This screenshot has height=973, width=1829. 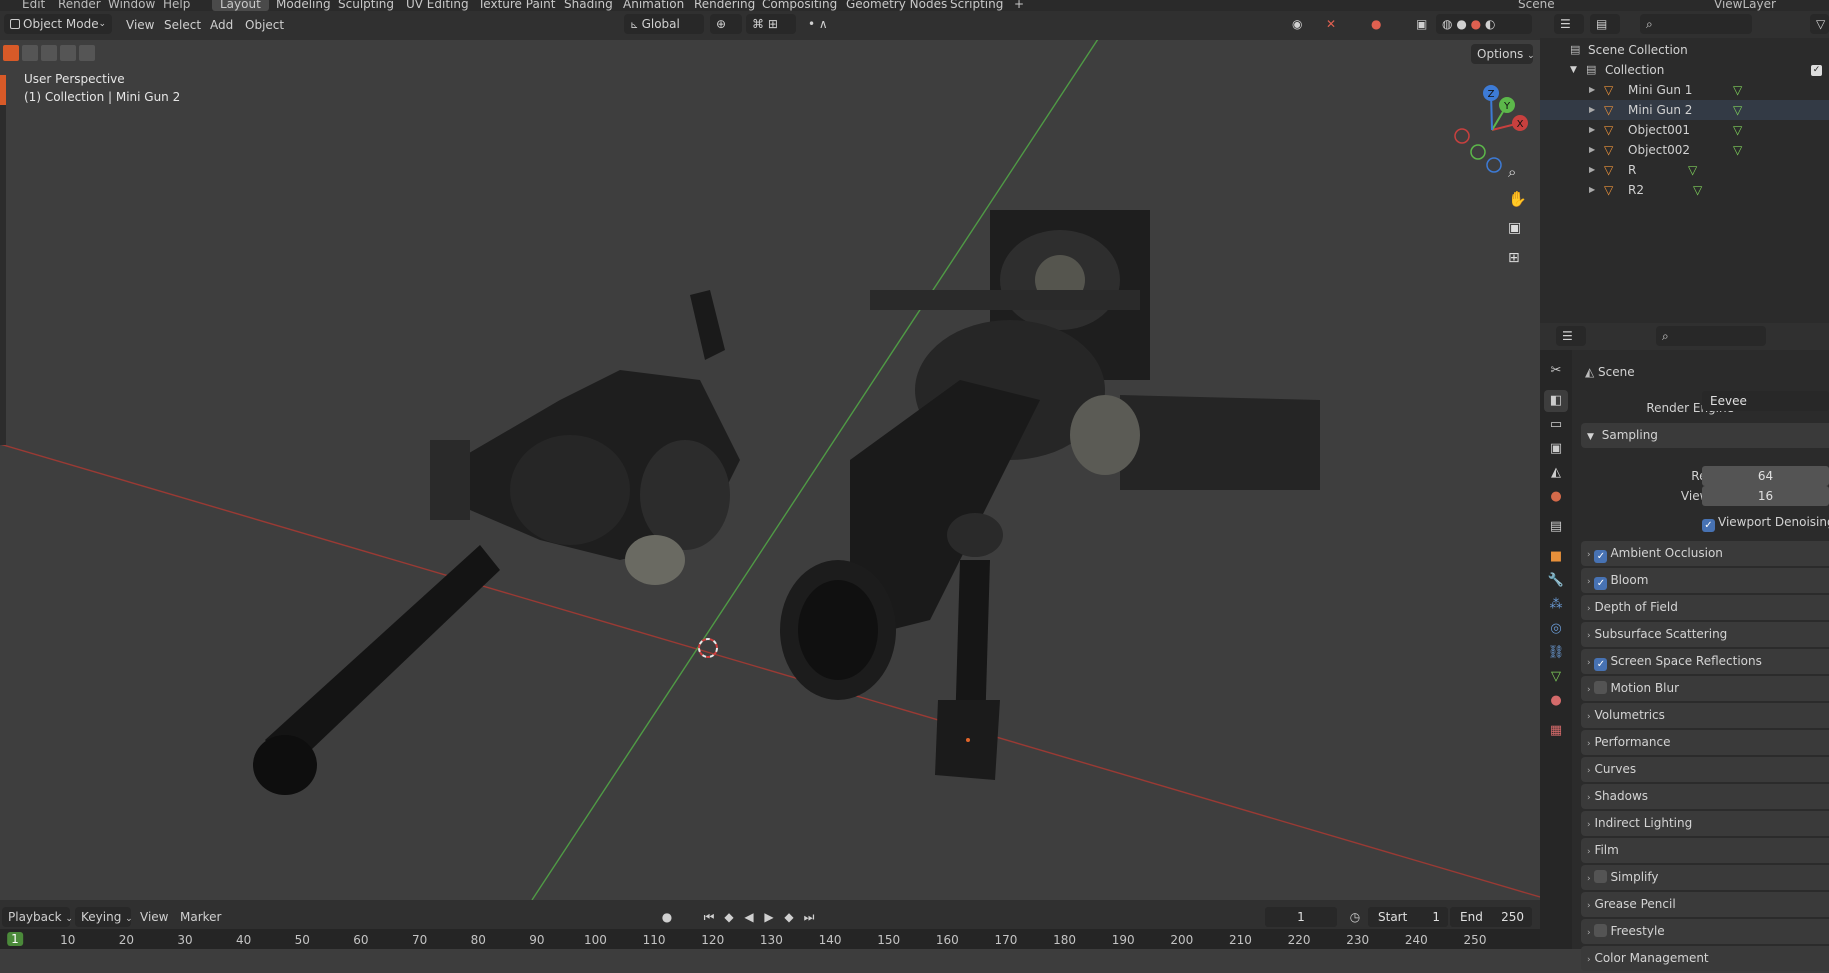 I want to click on render-panel-header: › Depth of Field, so click(x=1705, y=607).